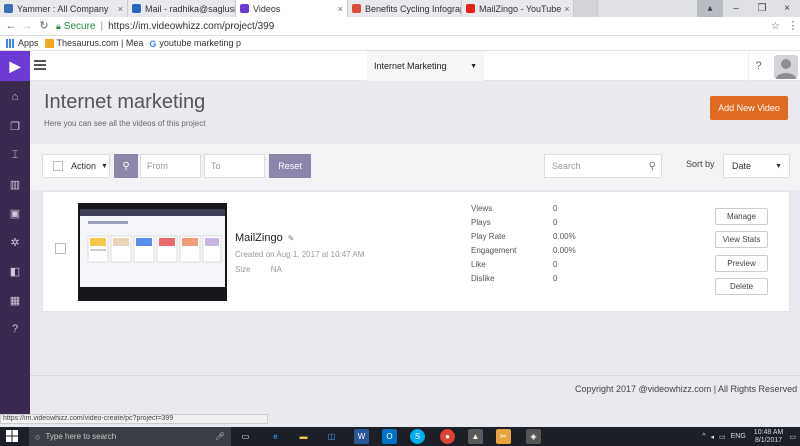  What do you see at coordinates (447, 436) in the screenshot?
I see `chrome-icon: ●` at bounding box center [447, 436].